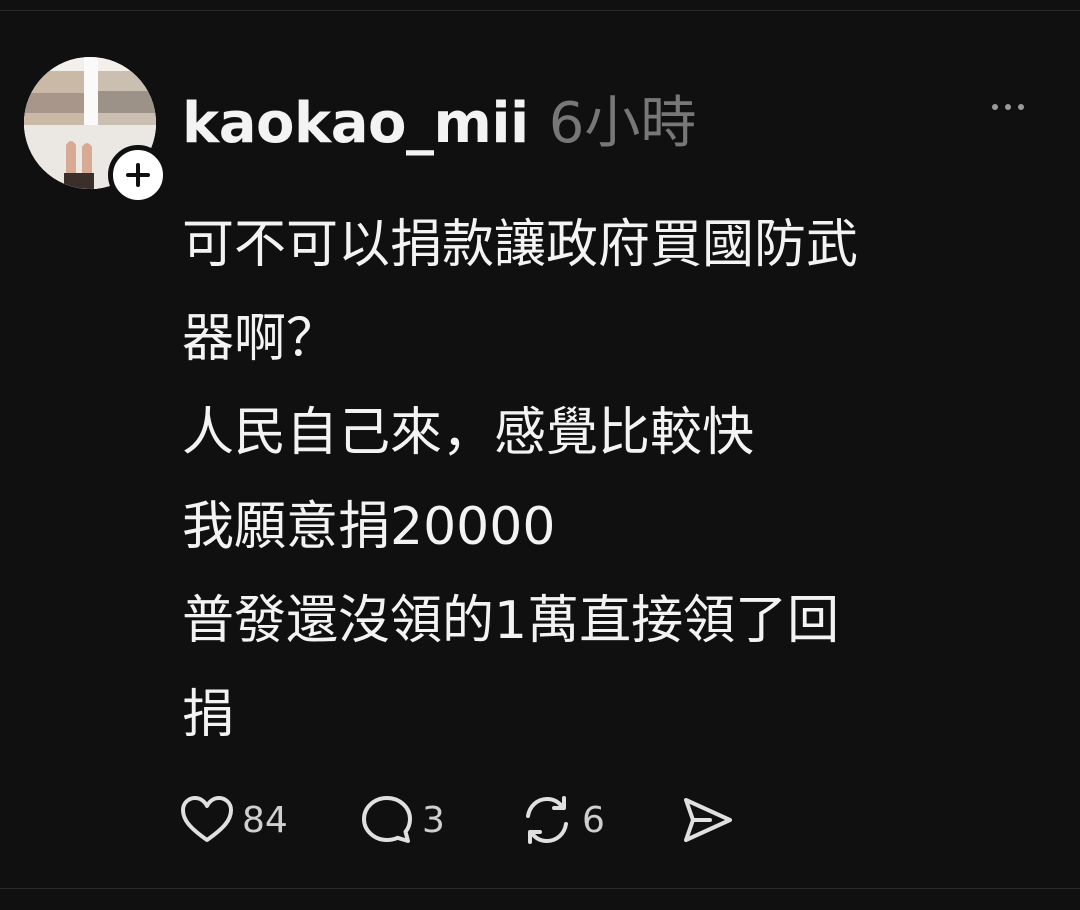 The width and height of the screenshot is (1080, 910). I want to click on post-text-line: 捐, so click(208, 715).